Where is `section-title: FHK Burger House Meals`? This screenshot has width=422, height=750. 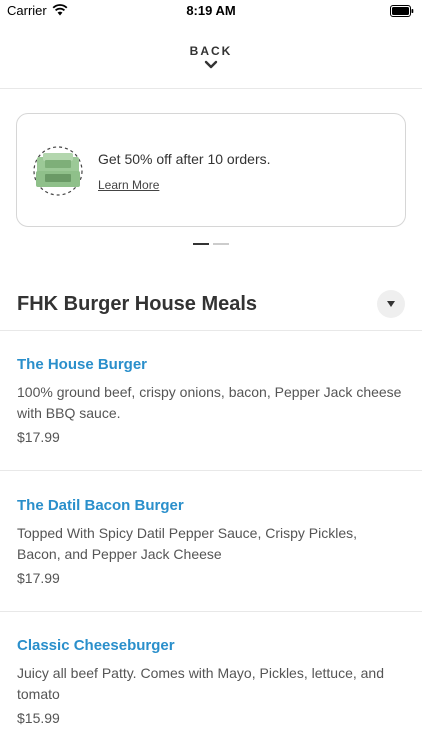 section-title: FHK Burger House Meals is located at coordinates (137, 304).